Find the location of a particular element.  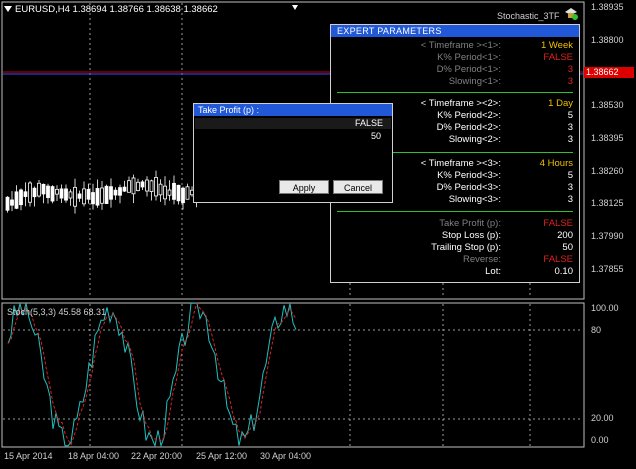

panel-title: EXPERT PARAMETERS is located at coordinates (455, 31).